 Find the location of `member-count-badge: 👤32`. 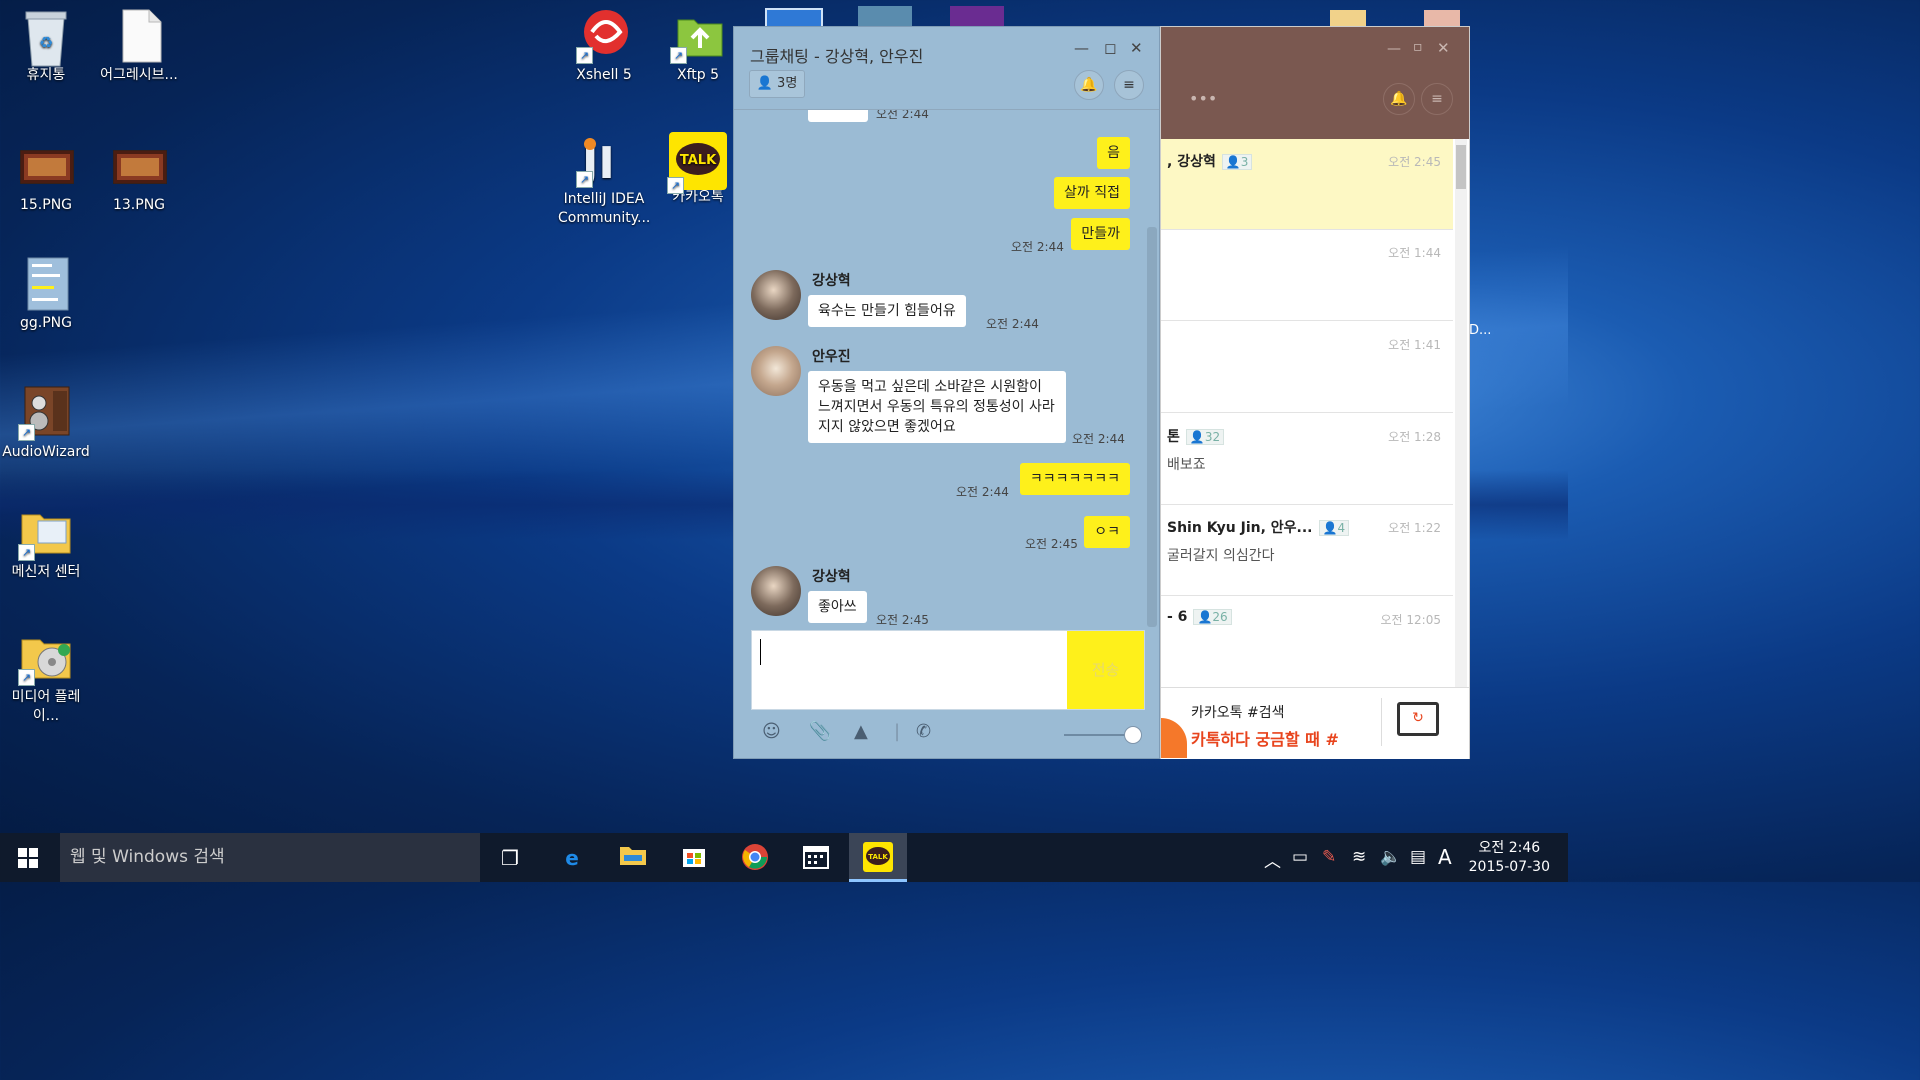

member-count-badge: 👤32 is located at coordinates (1205, 437).